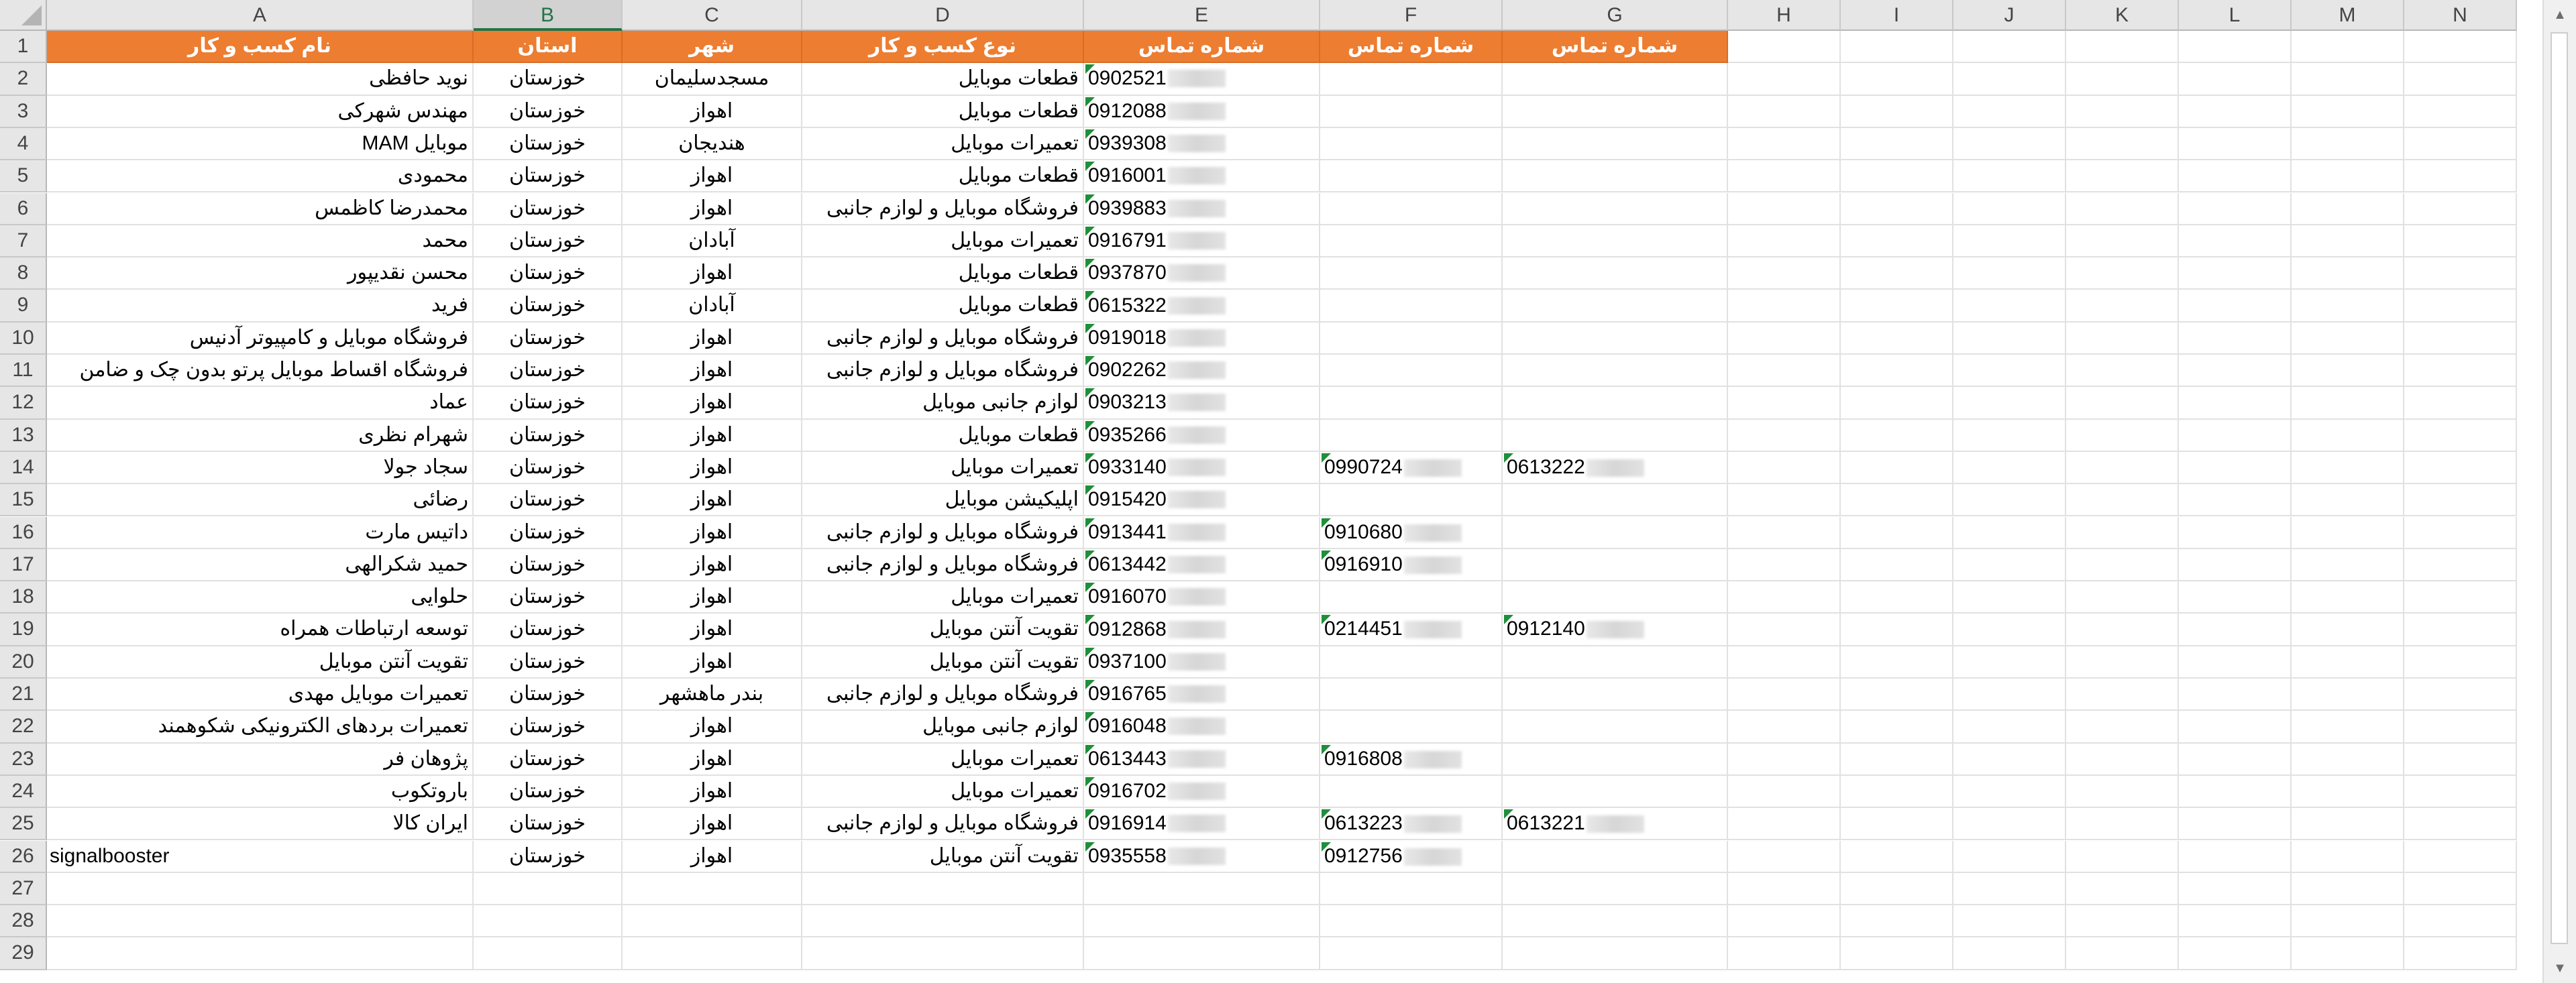  What do you see at coordinates (1411, 759) in the screenshot?
I see `phone-cell: 0916808` at bounding box center [1411, 759].